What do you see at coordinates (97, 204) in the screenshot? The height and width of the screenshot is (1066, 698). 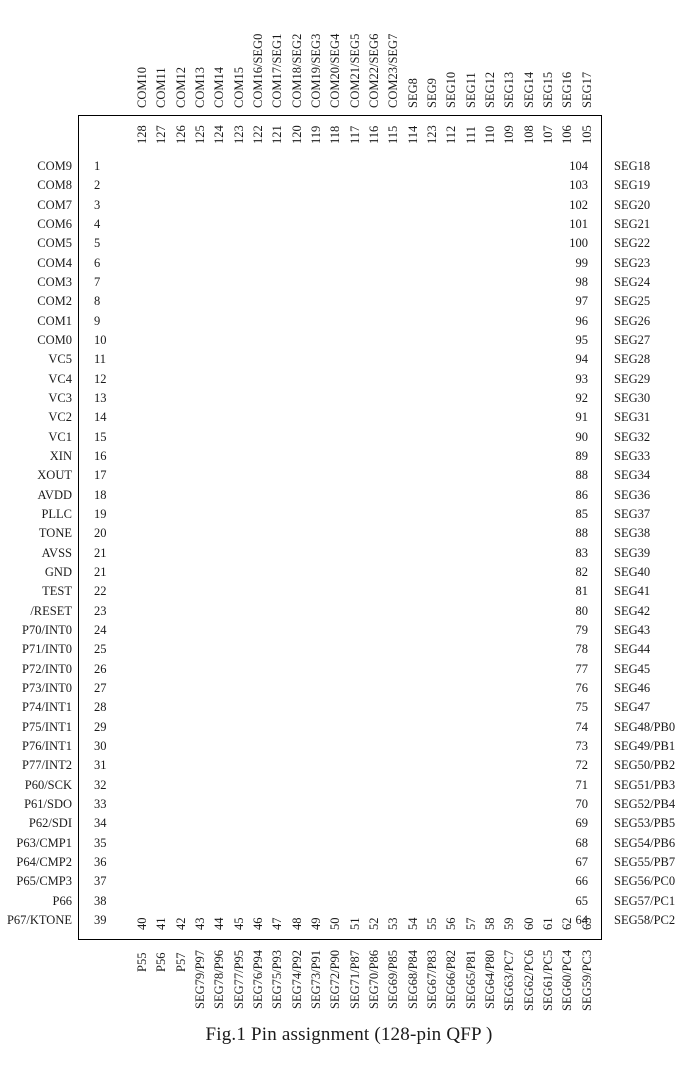 I see `pin-number-left: 3` at bounding box center [97, 204].